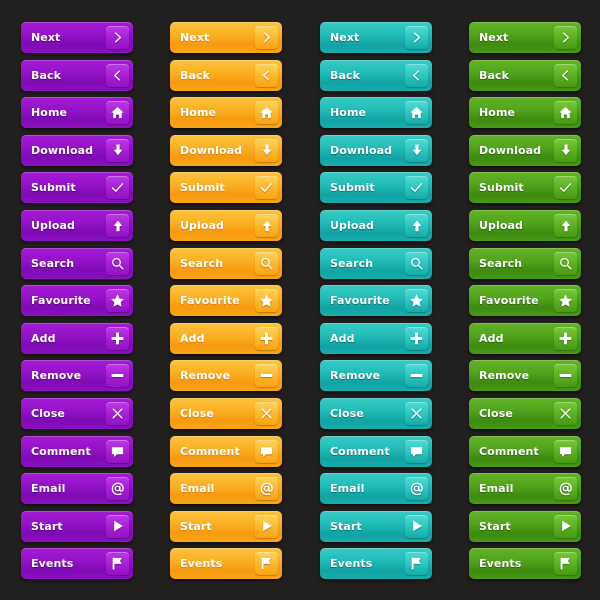 Image resolution: width=600 pixels, height=600 pixels. I want to click on button-download-green: Download, so click(525, 150).